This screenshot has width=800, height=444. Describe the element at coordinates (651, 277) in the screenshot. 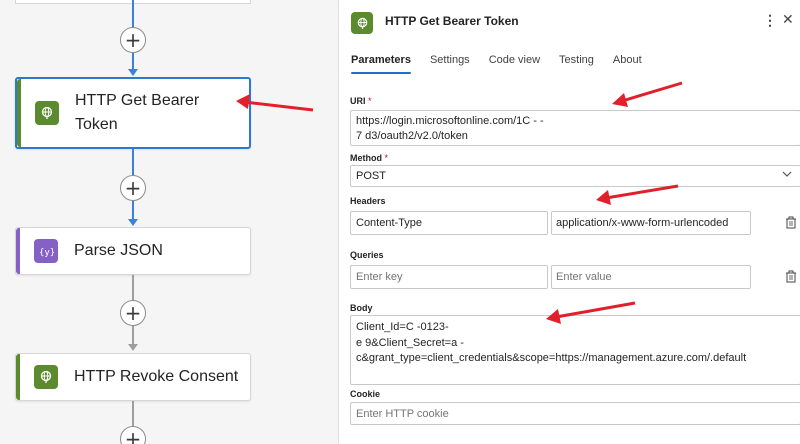

I see `query-value-input: Enter value` at that location.